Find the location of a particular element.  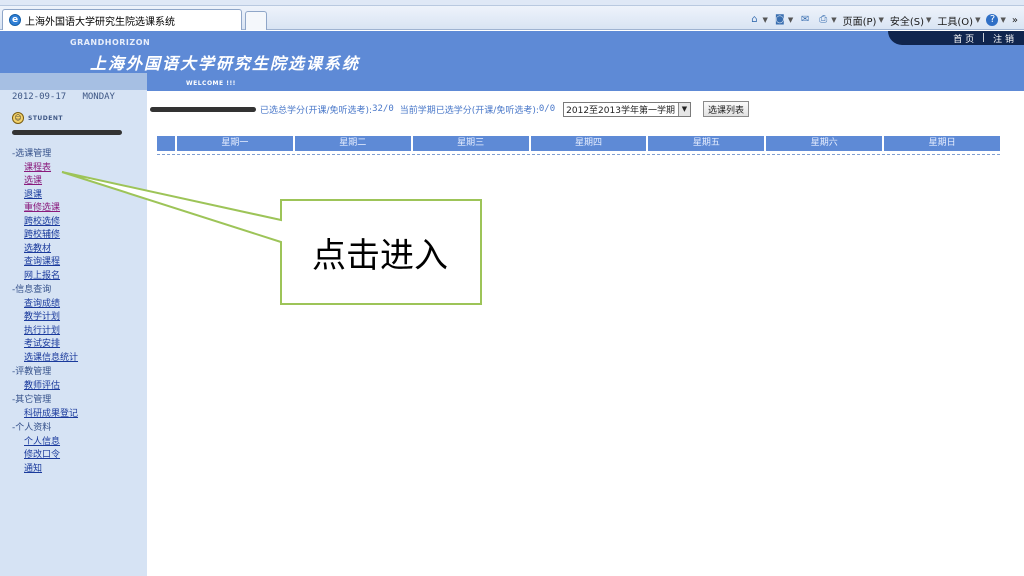

sidebar-menu-link: 跨校选修 is located at coordinates (51, 223).